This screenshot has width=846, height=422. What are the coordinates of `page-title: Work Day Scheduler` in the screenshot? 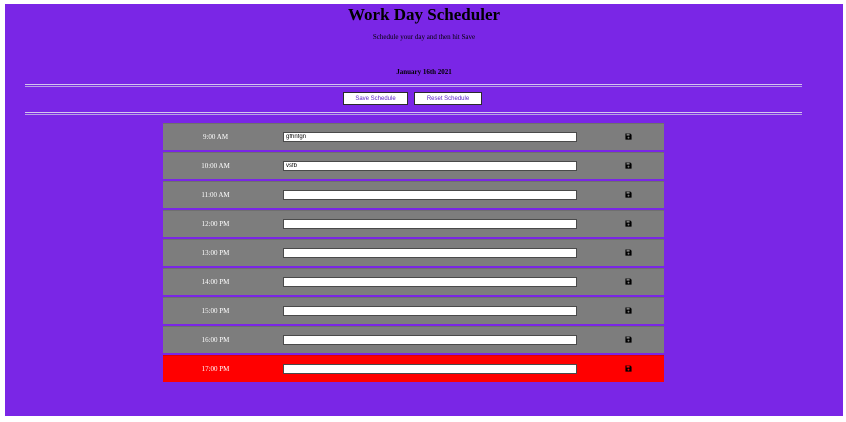 It's located at (424, 14).